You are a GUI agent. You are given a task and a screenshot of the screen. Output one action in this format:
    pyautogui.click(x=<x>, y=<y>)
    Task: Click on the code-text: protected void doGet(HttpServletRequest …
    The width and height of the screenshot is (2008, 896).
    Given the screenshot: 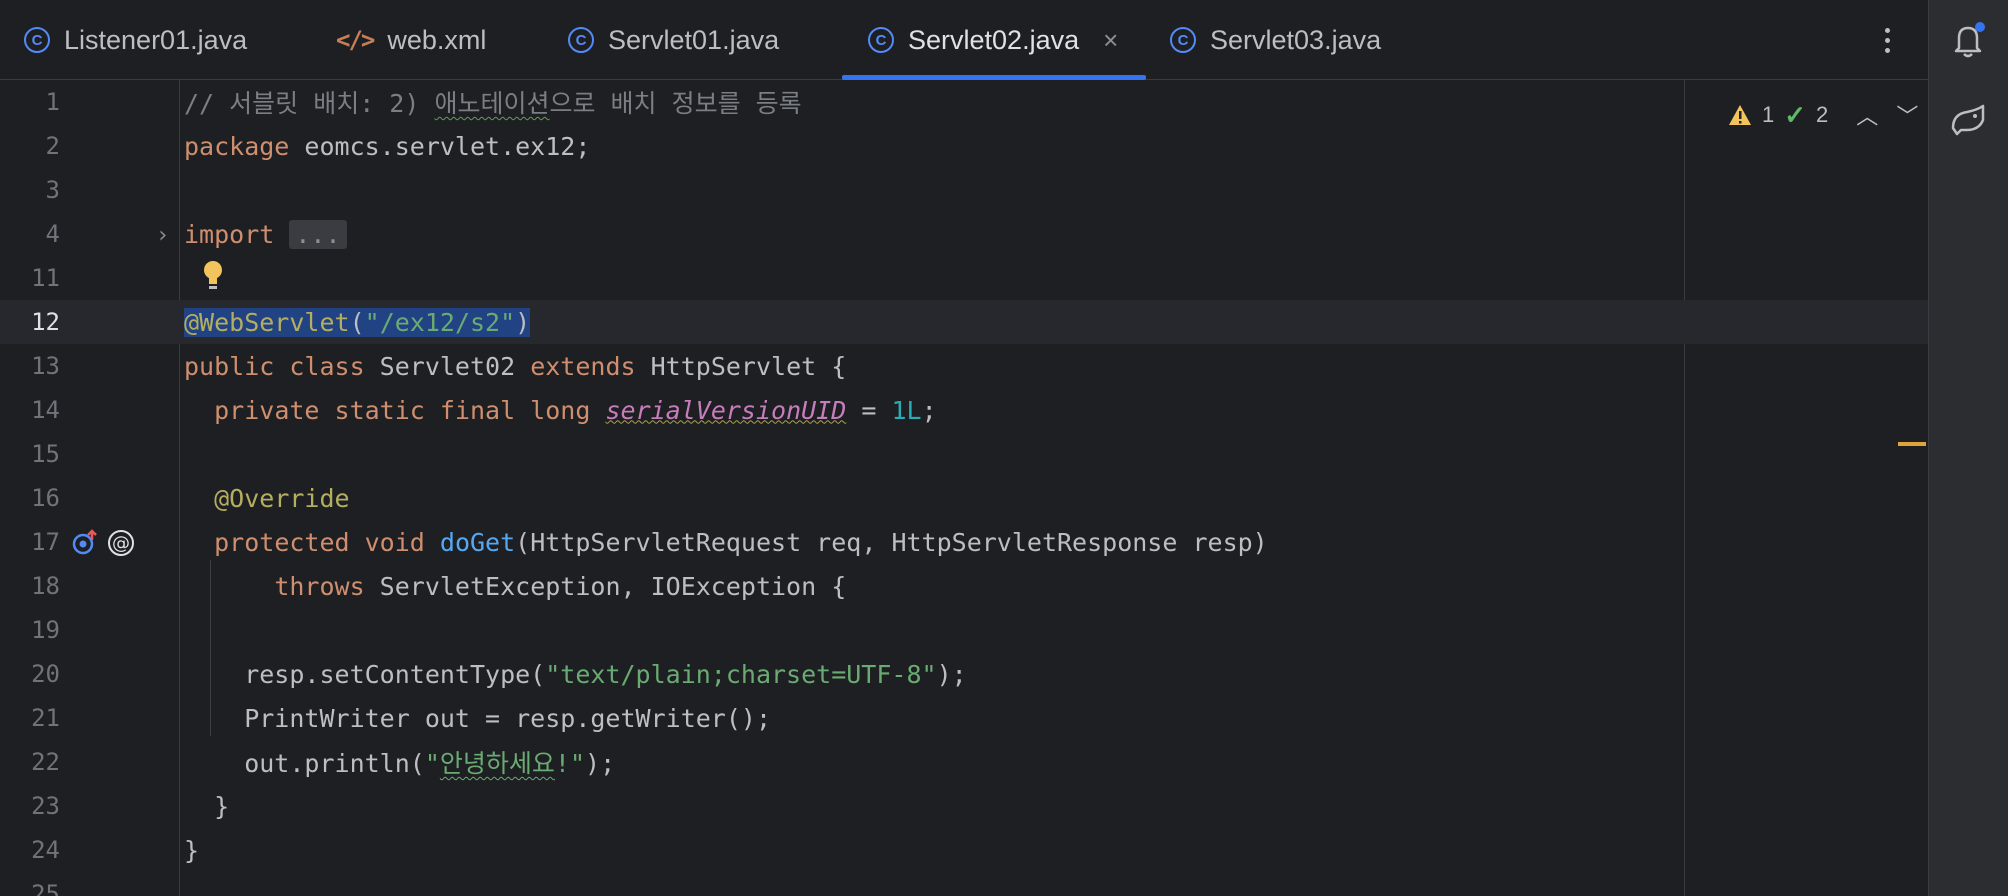 What is the action you would take?
    pyautogui.click(x=741, y=542)
    